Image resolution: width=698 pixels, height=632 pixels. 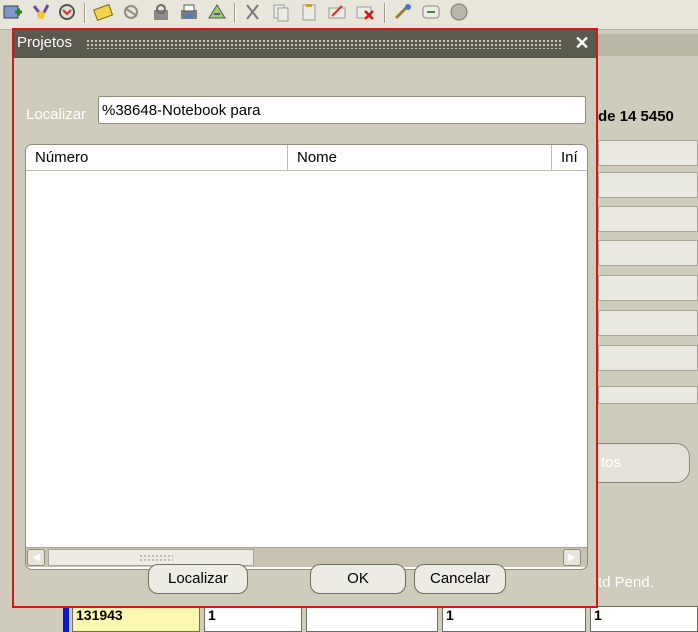 What do you see at coordinates (309, 12) in the screenshot?
I see `paste-icon` at bounding box center [309, 12].